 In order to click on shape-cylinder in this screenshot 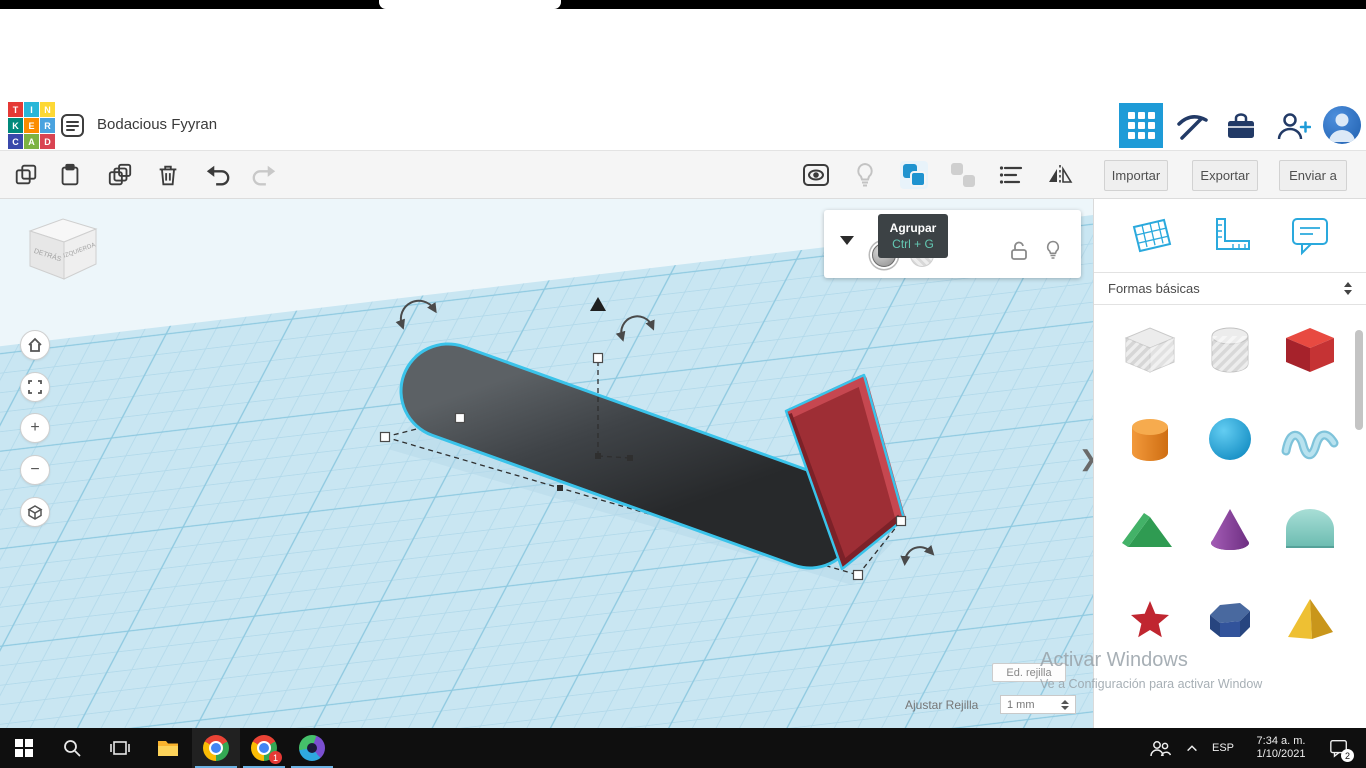, I will do `click(1150, 439)`.